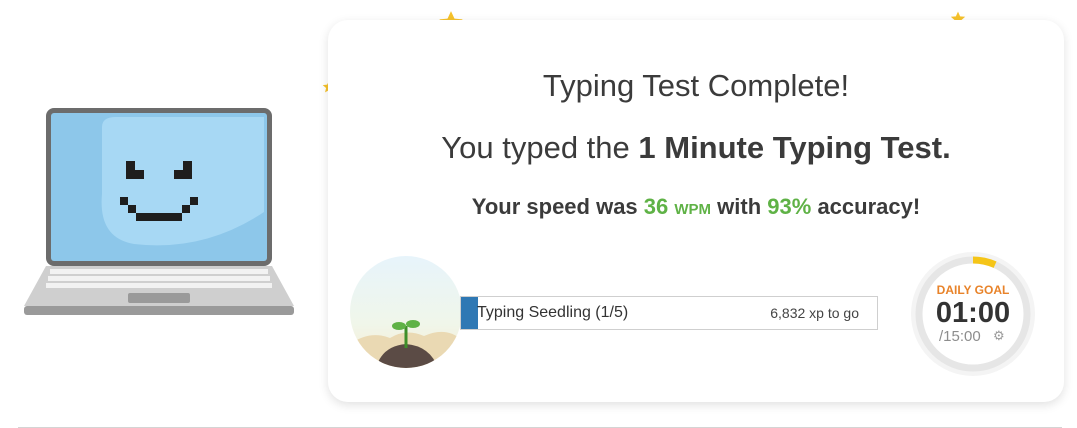  I want to click on daily-goal-widget: DAILY GOAL 01:00 /15:00 ⚙, so click(973, 314).